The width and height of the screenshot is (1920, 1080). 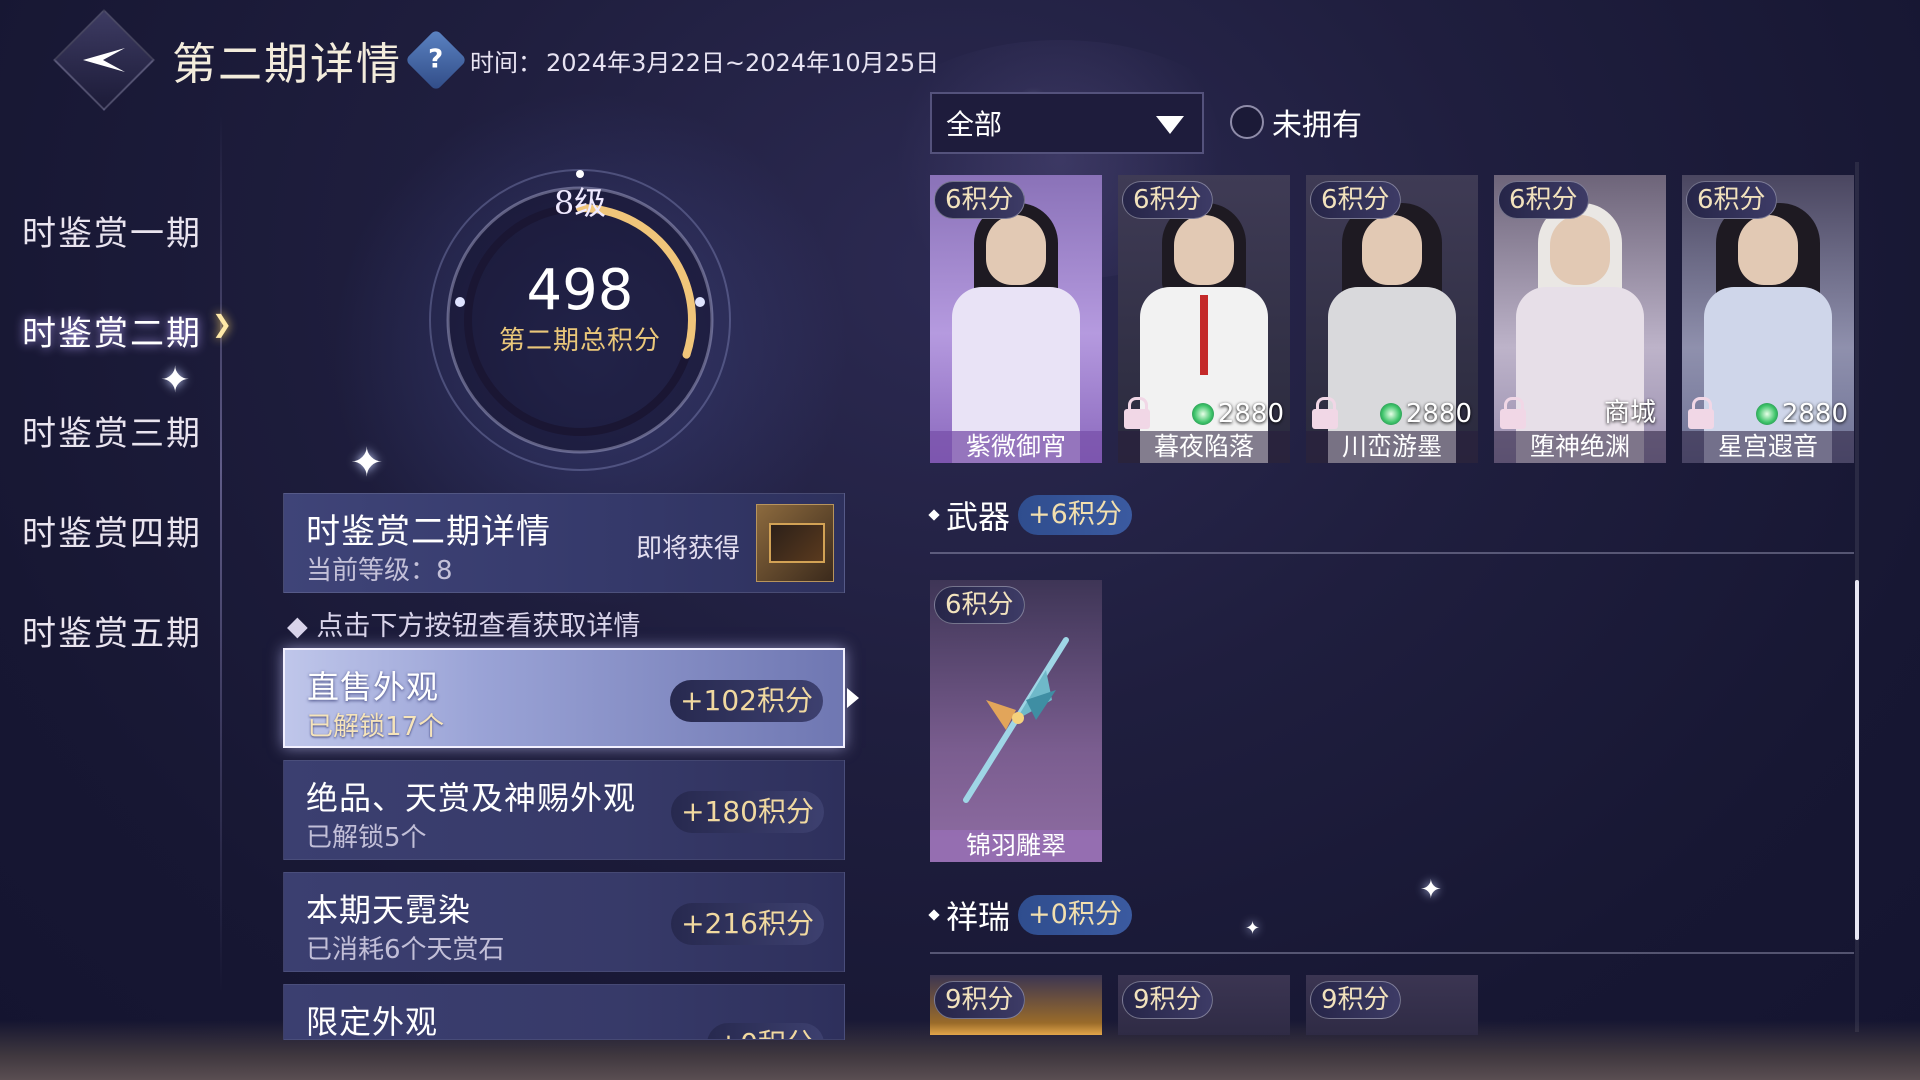 I want to click on nav-item-period-5: 时鉴赏五期, so click(x=115, y=630).